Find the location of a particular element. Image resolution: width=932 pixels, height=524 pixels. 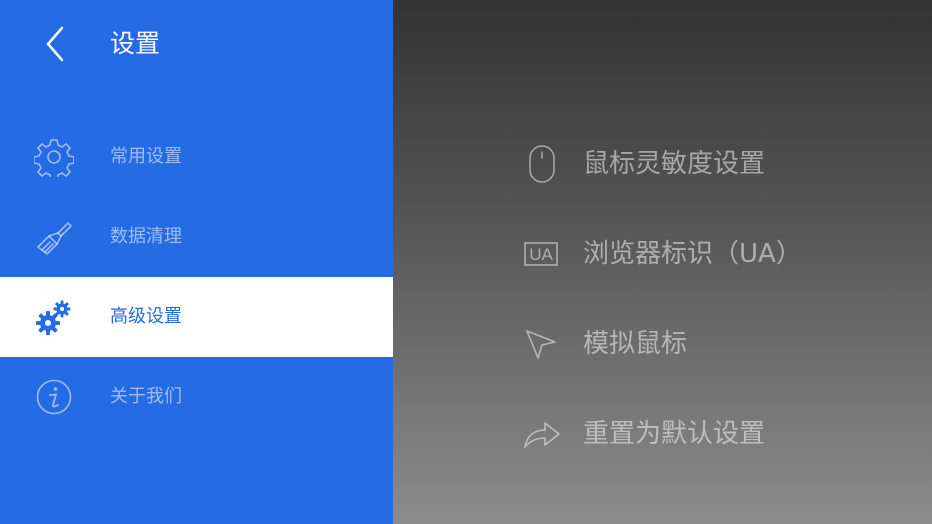

option-mouse-sensitivity: 鼠标灵敏度设置 is located at coordinates (713, 163).